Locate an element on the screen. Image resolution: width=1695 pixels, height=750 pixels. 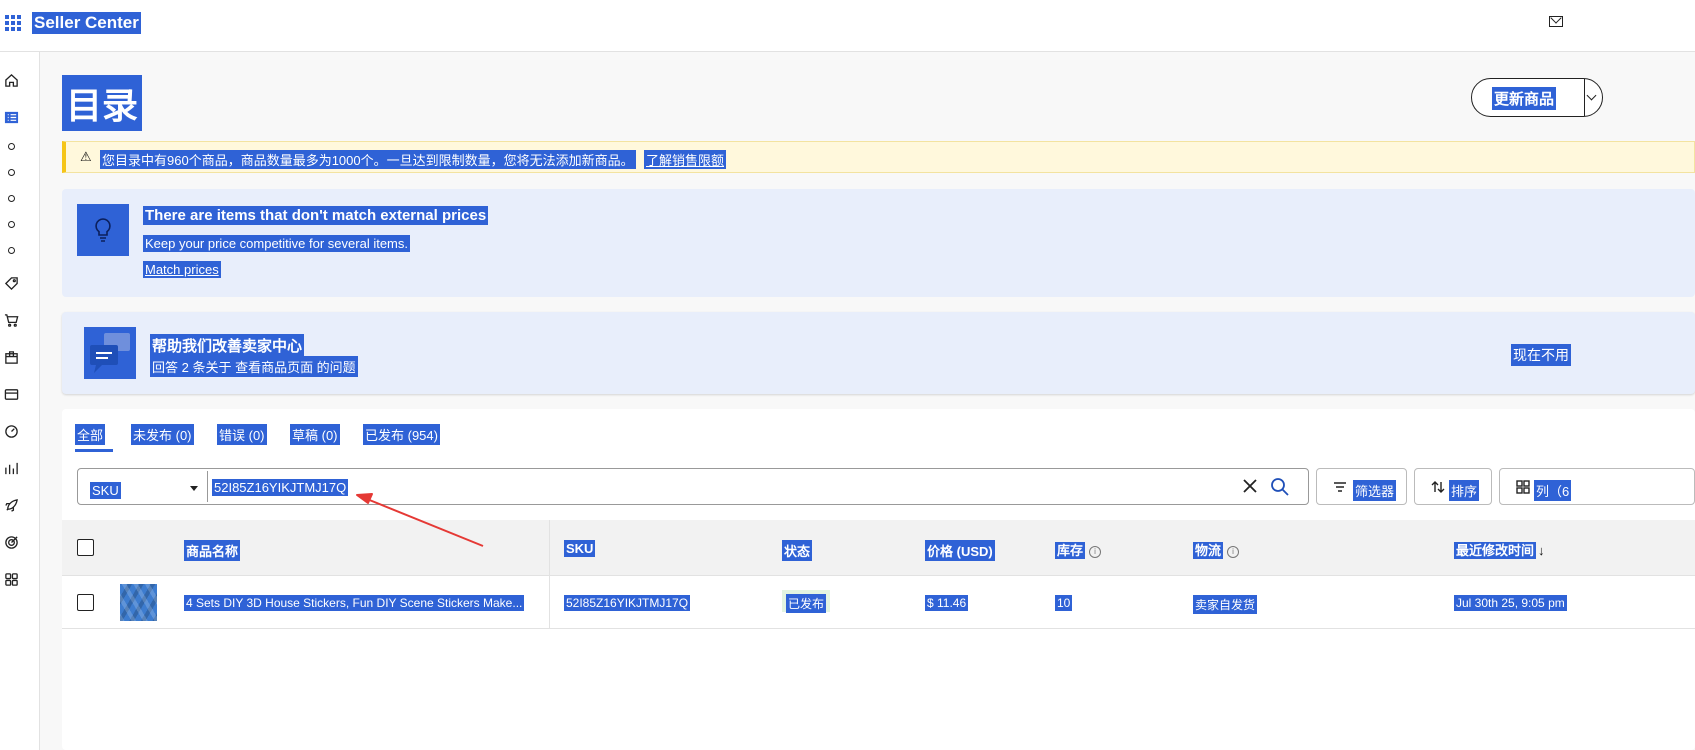
rocket-icon is located at coordinates (11, 505).